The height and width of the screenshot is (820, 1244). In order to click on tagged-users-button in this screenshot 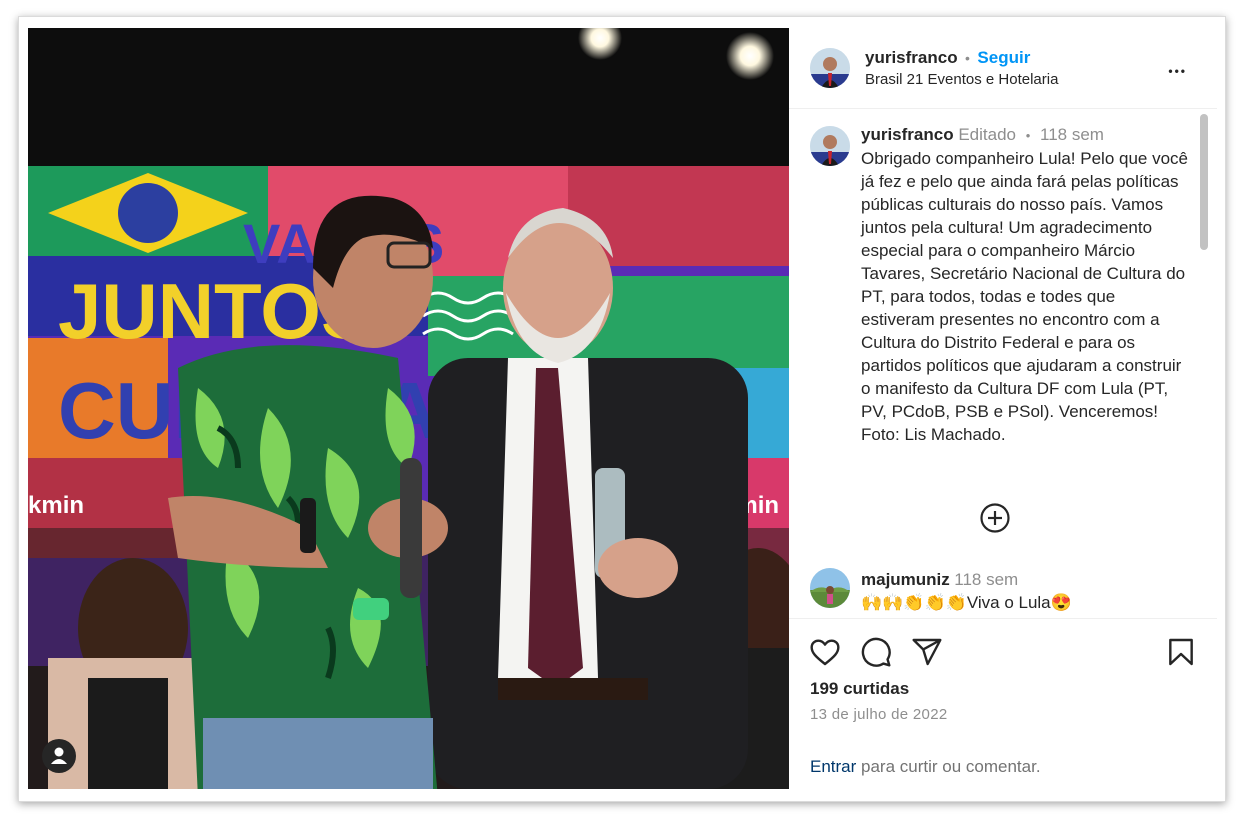, I will do `click(59, 756)`.